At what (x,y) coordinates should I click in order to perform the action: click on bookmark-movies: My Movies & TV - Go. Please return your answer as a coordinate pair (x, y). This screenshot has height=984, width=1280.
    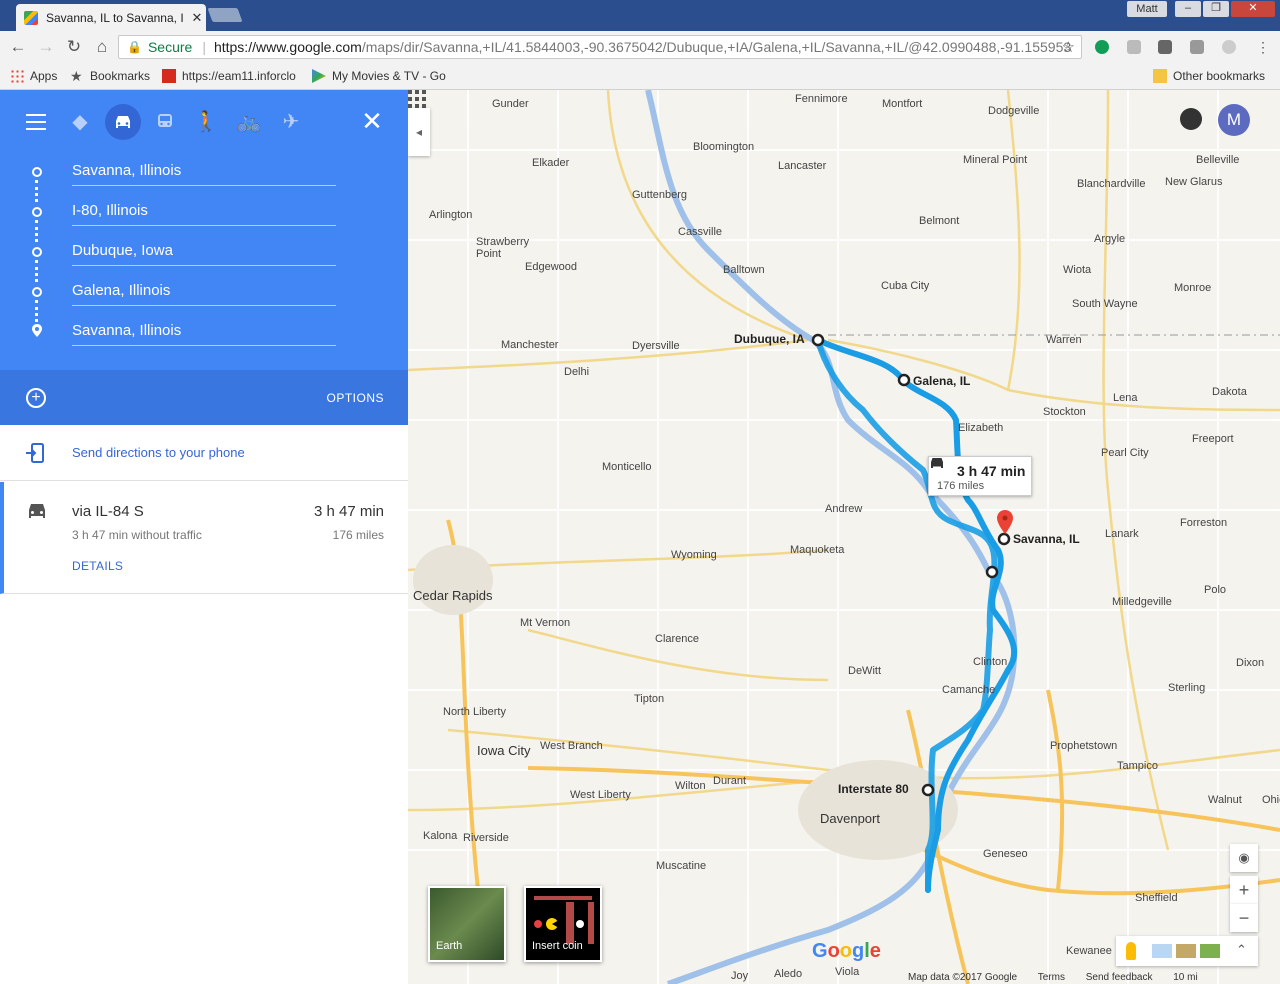
    Looking at the image, I should click on (379, 76).